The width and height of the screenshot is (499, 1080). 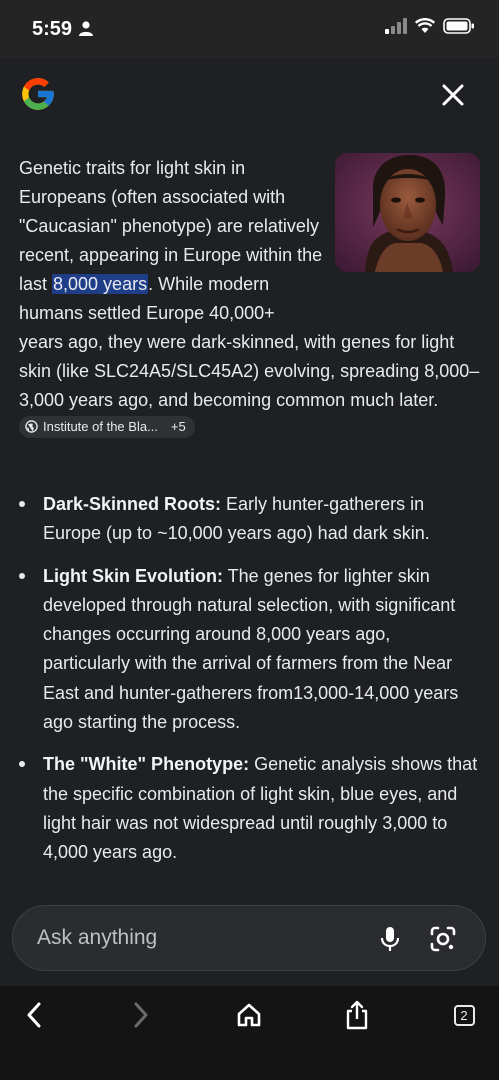 I want to click on browser-nav-bar: 2, so click(x=249, y=1033).